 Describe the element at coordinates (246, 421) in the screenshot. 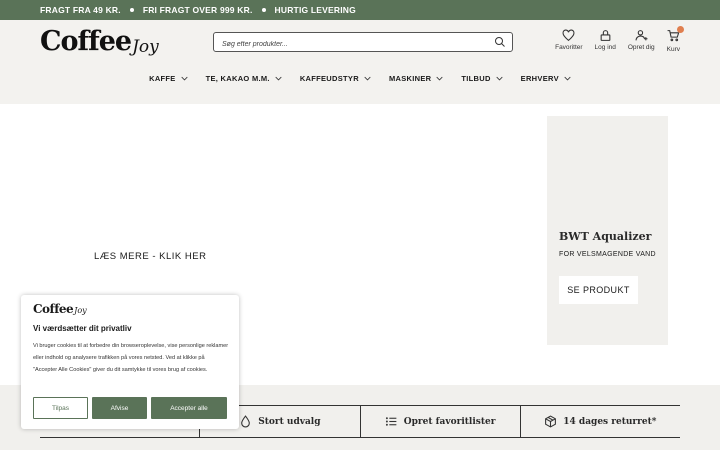

I see `drop-icon` at that location.